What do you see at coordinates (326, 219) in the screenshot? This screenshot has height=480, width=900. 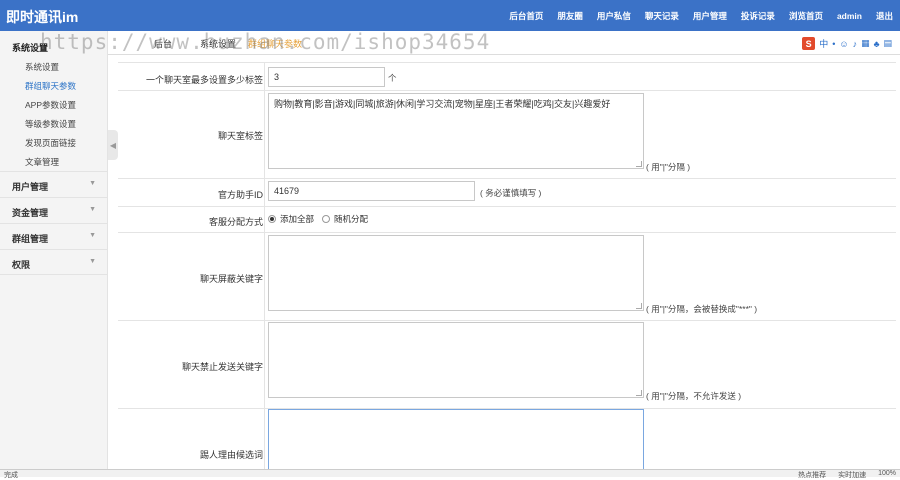 I see `radio-unselected-icon` at bounding box center [326, 219].